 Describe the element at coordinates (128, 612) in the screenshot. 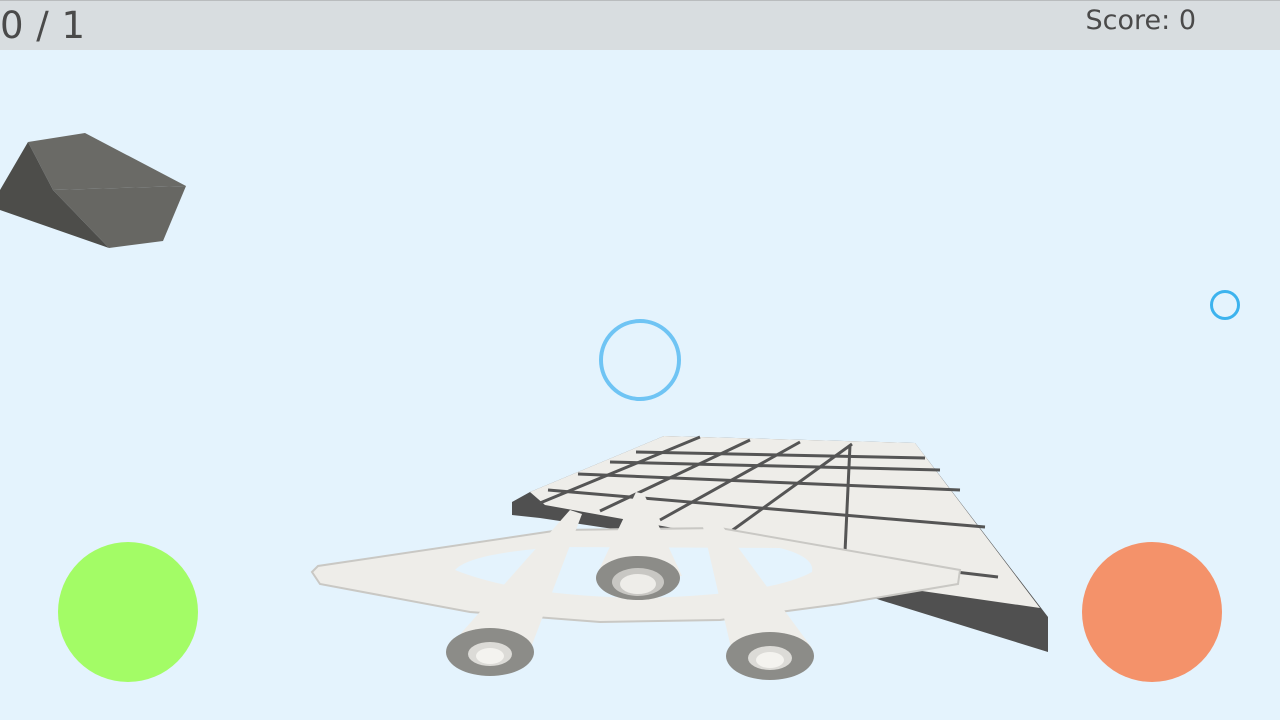

I see `left-control-button` at that location.